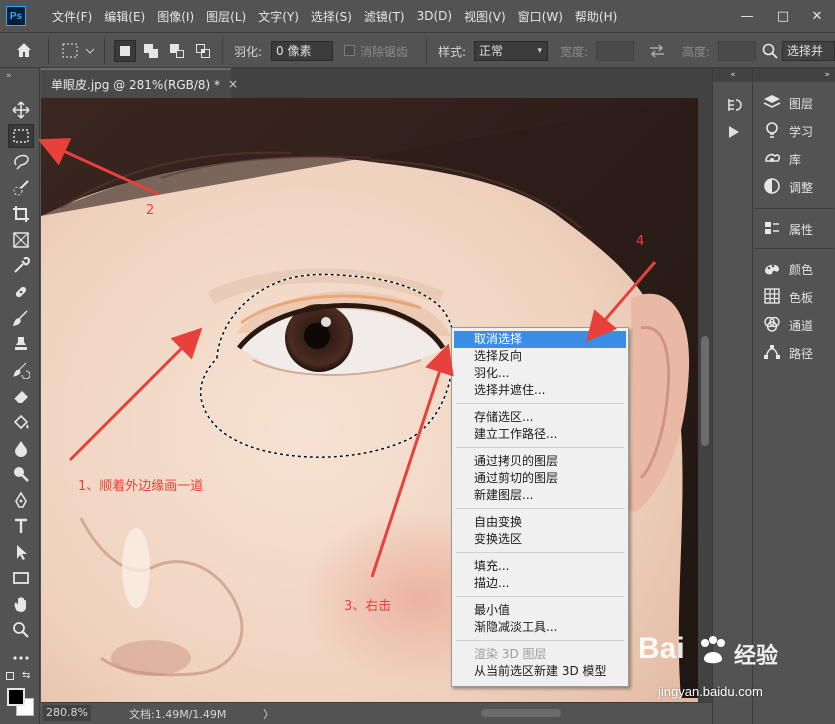  Describe the element at coordinates (16, 697) in the screenshot. I see `foreground-color-swatch` at that location.